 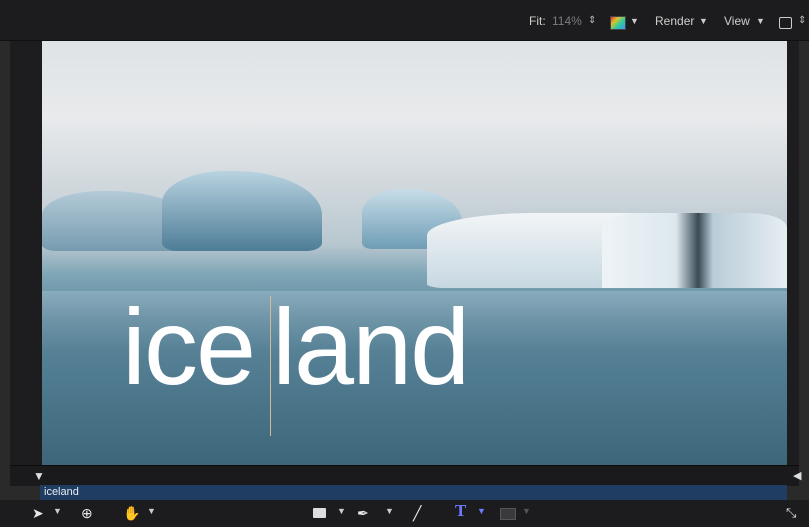 What do you see at coordinates (61, 492) in the screenshot?
I see `track-label: iceland` at bounding box center [61, 492].